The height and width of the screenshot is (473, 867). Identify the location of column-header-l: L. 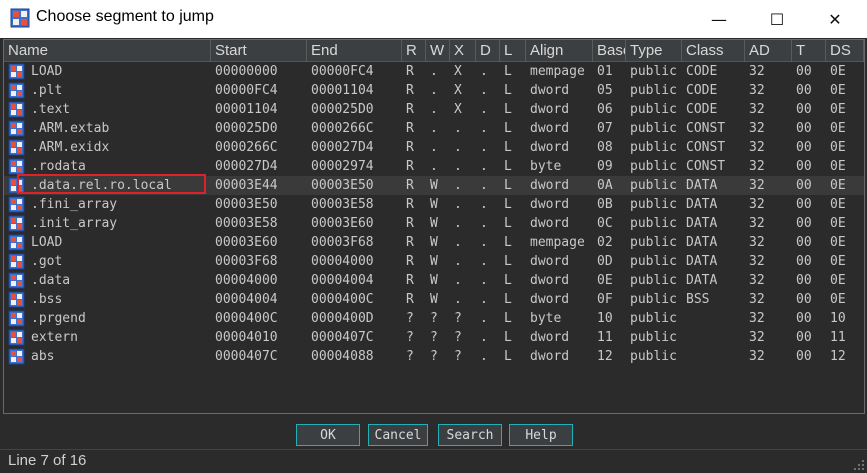
(513, 51).